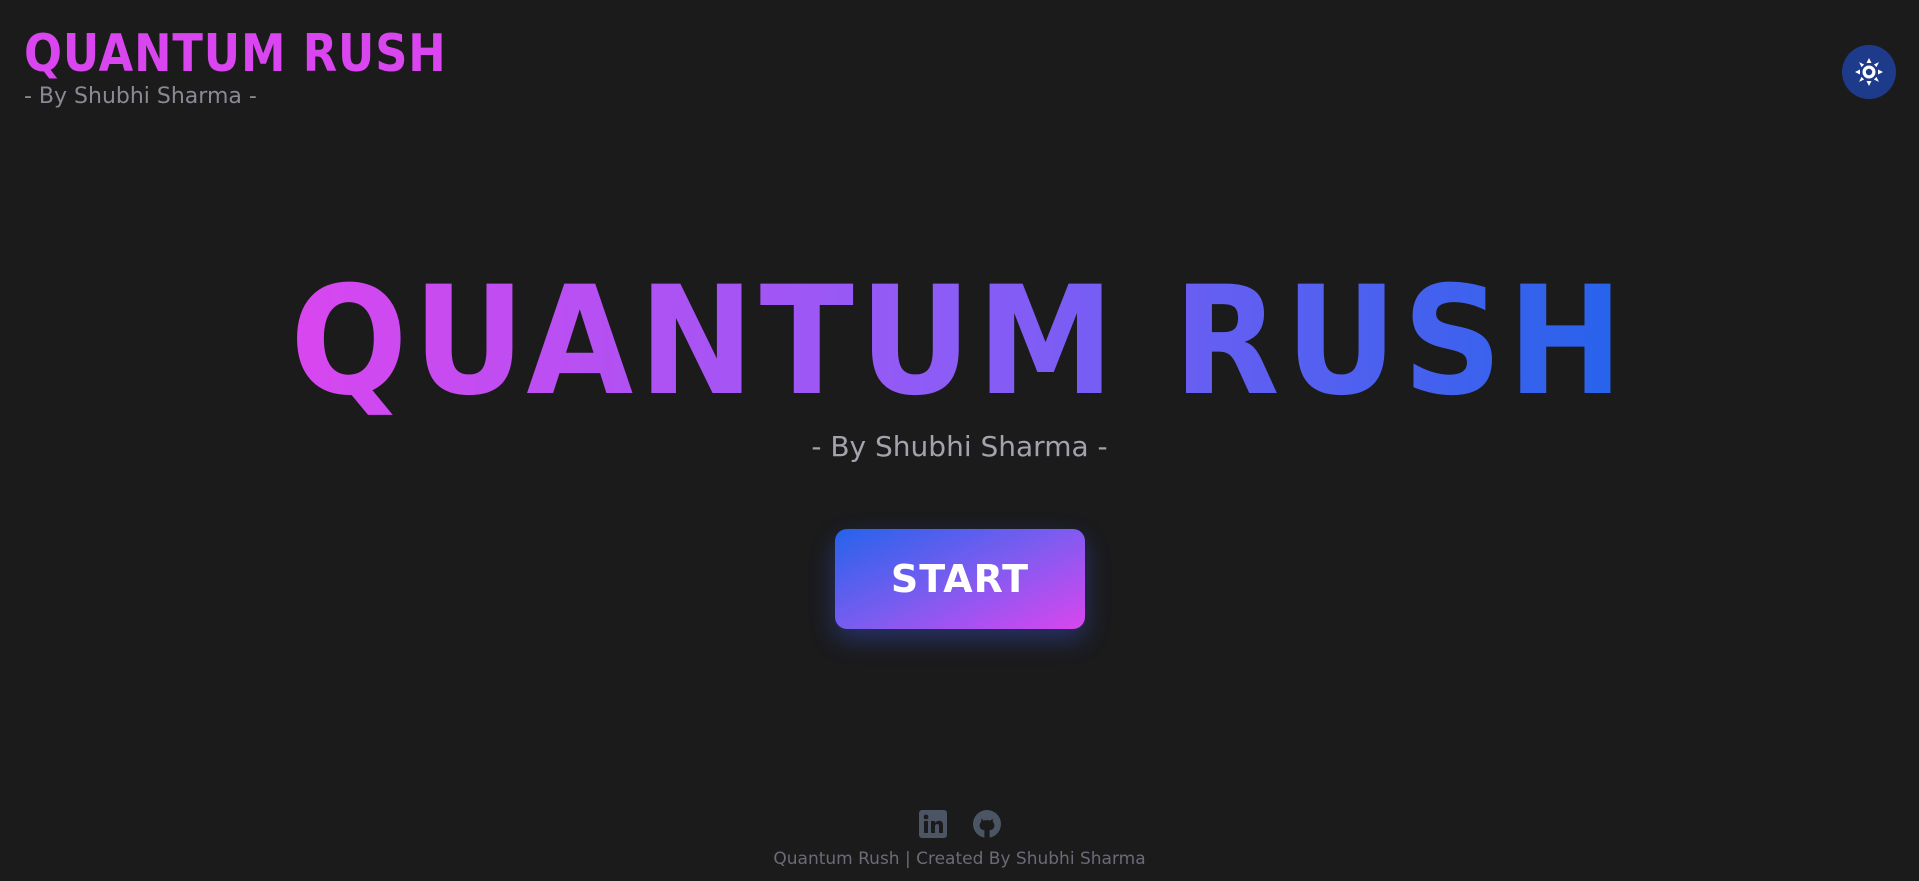  I want to click on footer-credit: Quantum Rush | Created By Shubhi Sharma, so click(959, 859).